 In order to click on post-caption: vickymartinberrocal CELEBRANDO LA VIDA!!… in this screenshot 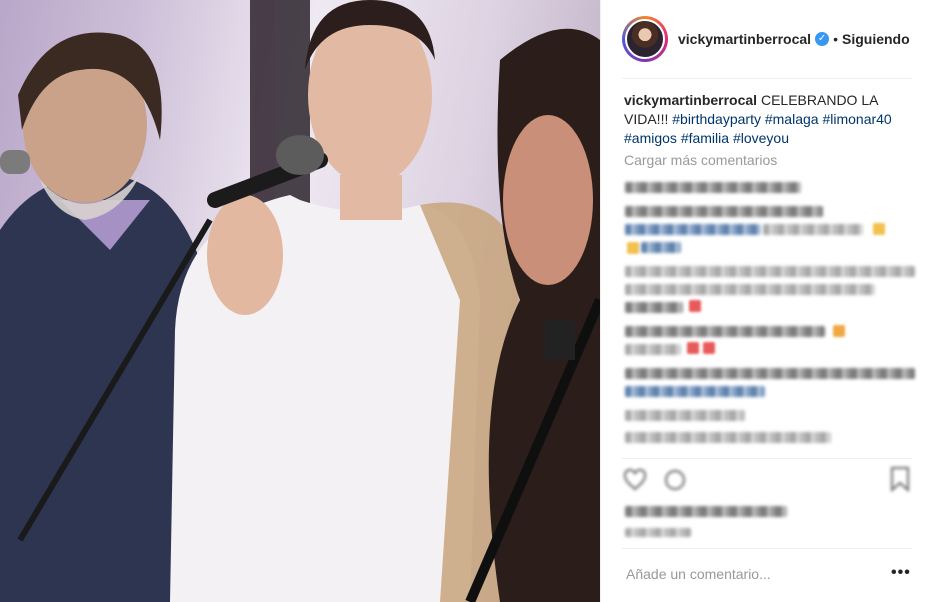, I will do `click(769, 119)`.